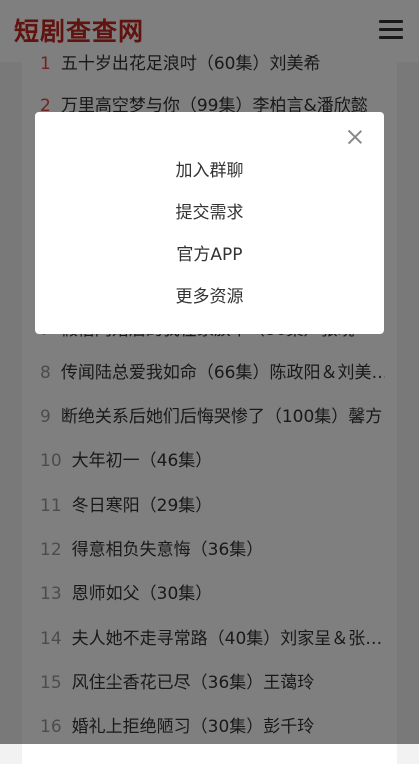 The image size is (419, 764). I want to click on more-resources-item: 更多资源, so click(209, 294).